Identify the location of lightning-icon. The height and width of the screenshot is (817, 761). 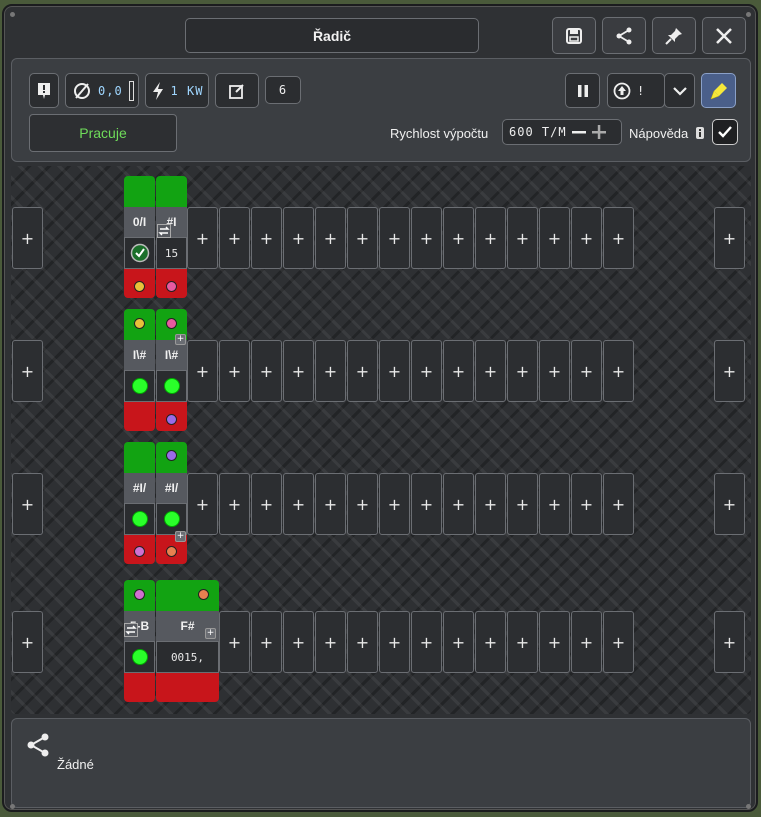
(157, 90).